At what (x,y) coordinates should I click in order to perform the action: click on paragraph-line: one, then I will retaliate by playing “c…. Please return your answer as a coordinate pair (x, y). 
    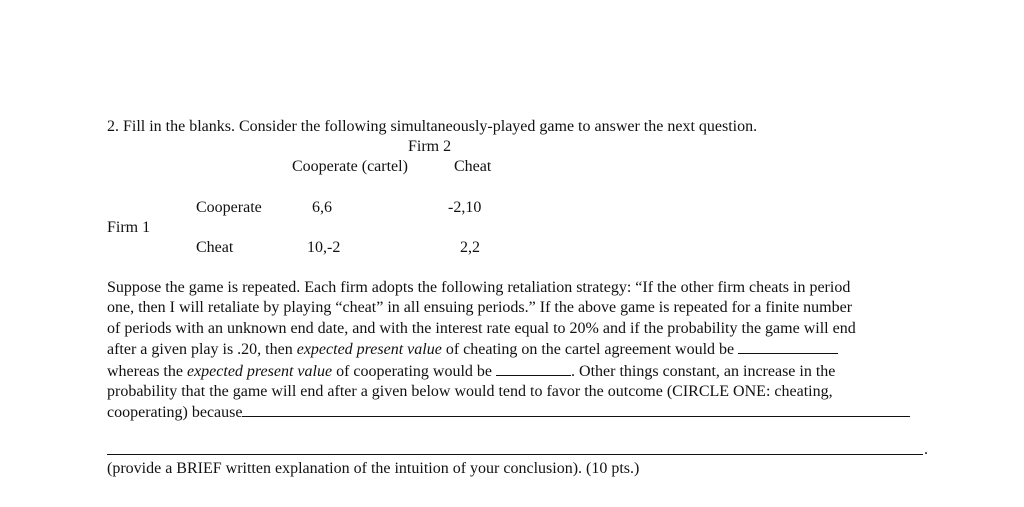
    Looking at the image, I should click on (480, 308).